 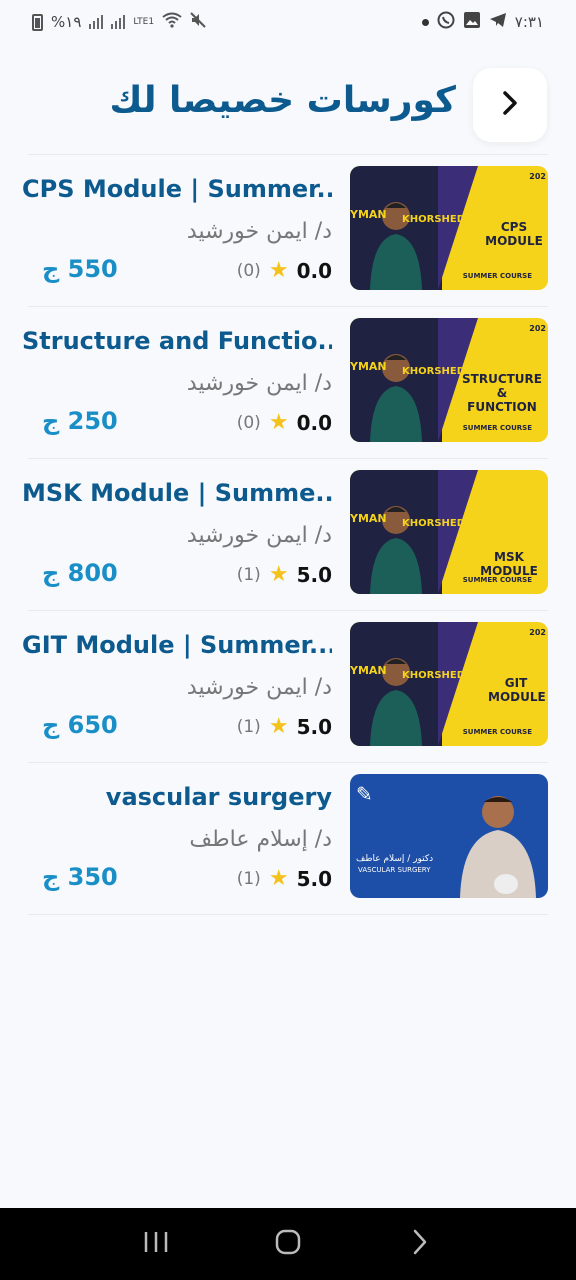 I want to click on course-price: 650 ج, so click(x=80, y=725).